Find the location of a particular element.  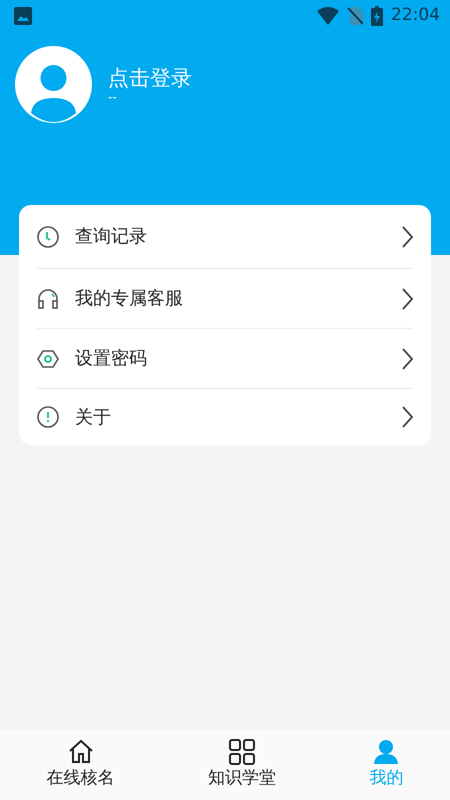

status-time: 22:04 is located at coordinates (415, 16).